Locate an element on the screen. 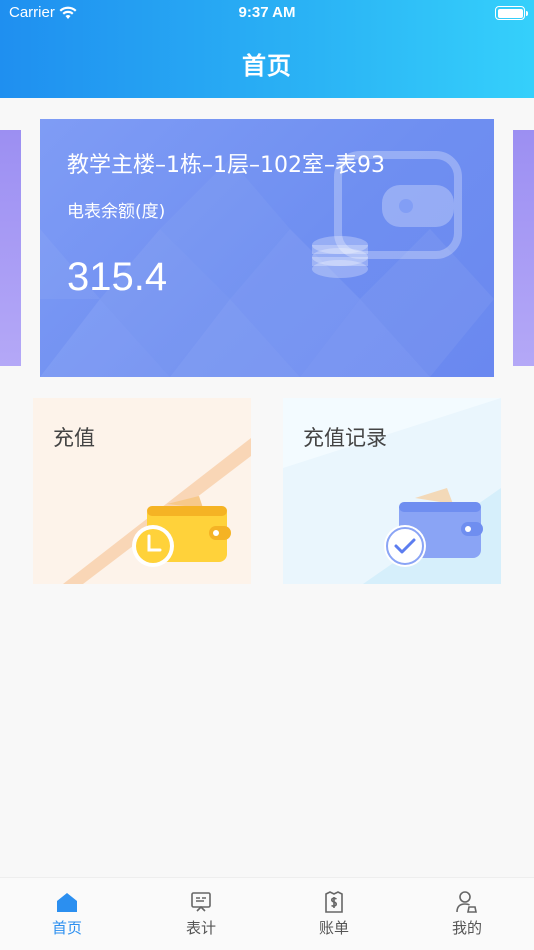 Image resolution: width=534 pixels, height=950 pixels. clock: 9:37 AM is located at coordinates (267, 12).